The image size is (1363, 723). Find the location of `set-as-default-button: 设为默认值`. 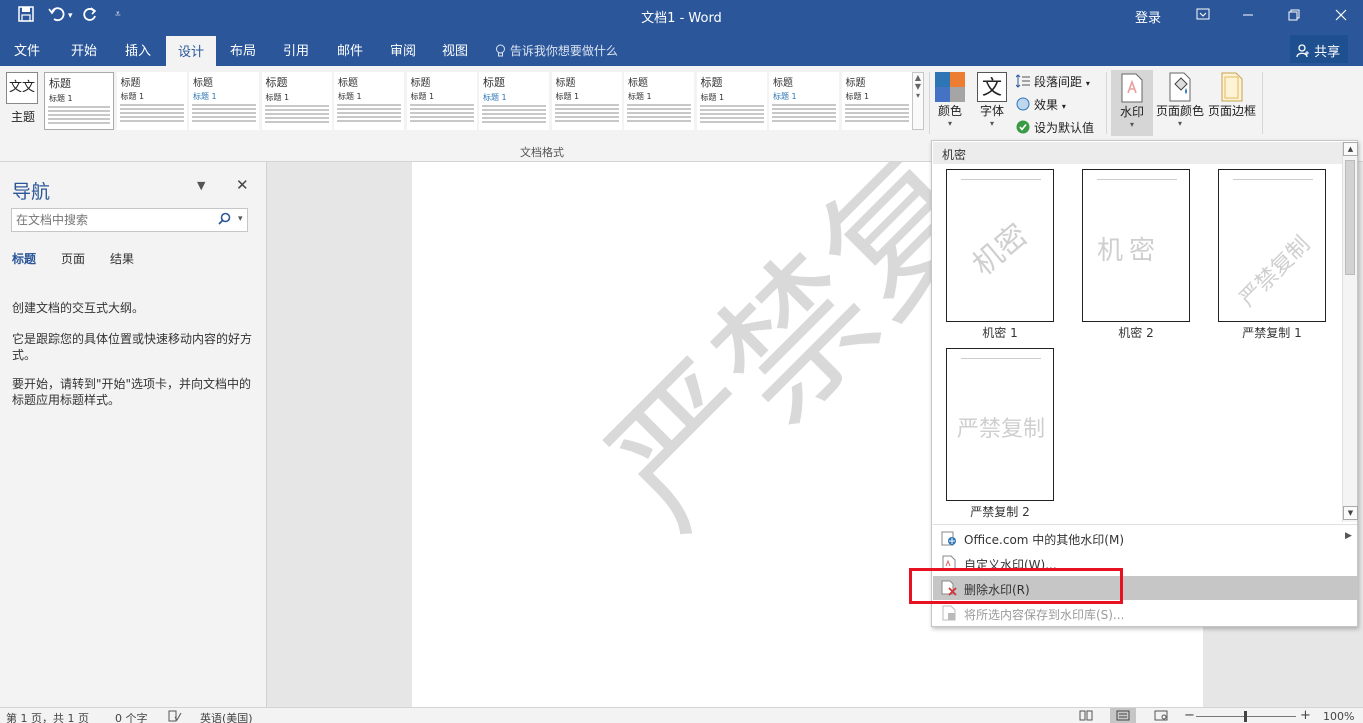

set-as-default-button: 设为默认值 is located at coordinates (1055, 127).